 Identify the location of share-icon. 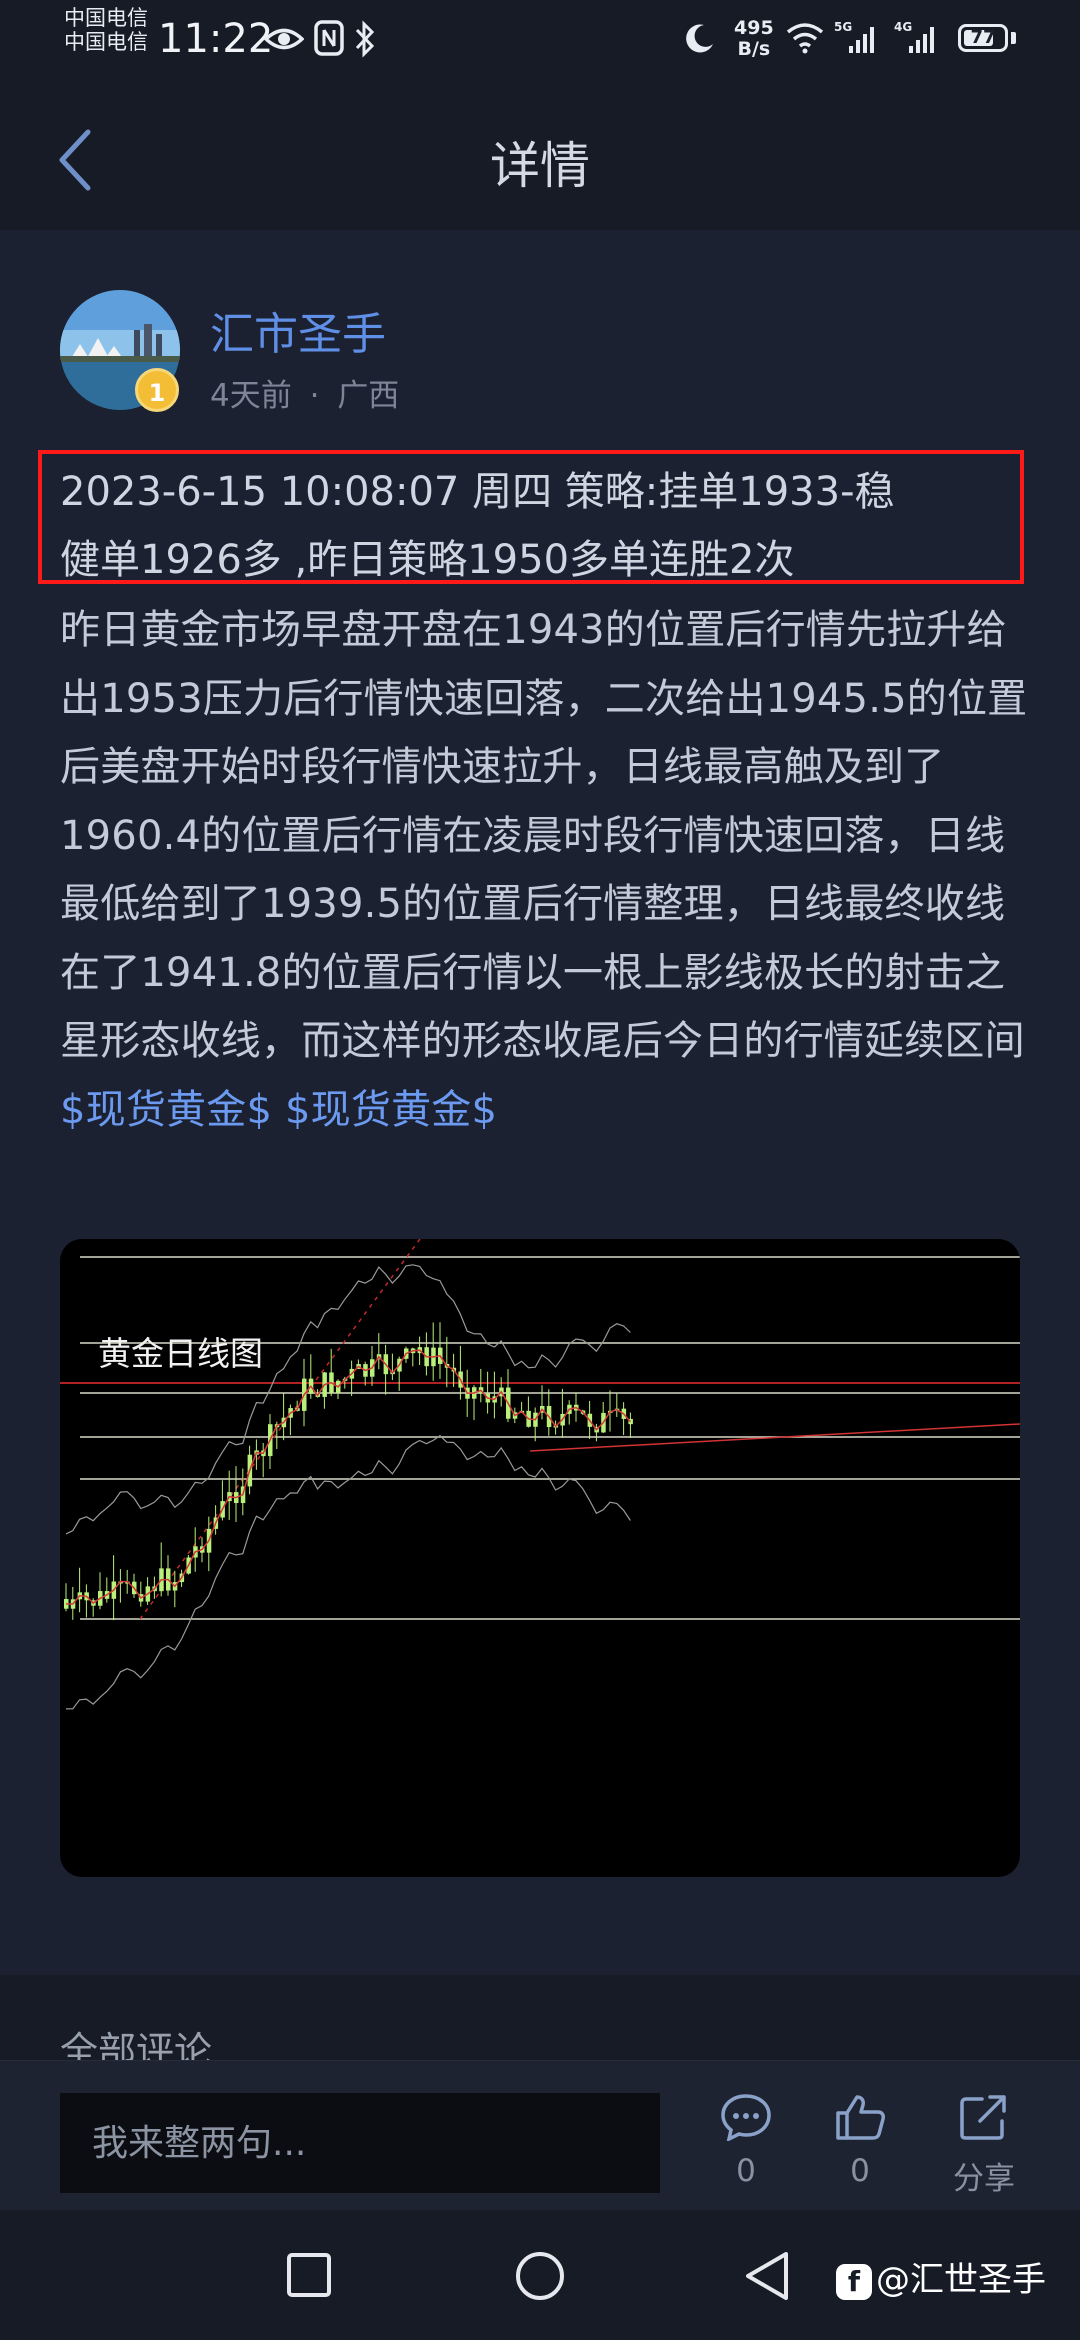
(983, 2117).